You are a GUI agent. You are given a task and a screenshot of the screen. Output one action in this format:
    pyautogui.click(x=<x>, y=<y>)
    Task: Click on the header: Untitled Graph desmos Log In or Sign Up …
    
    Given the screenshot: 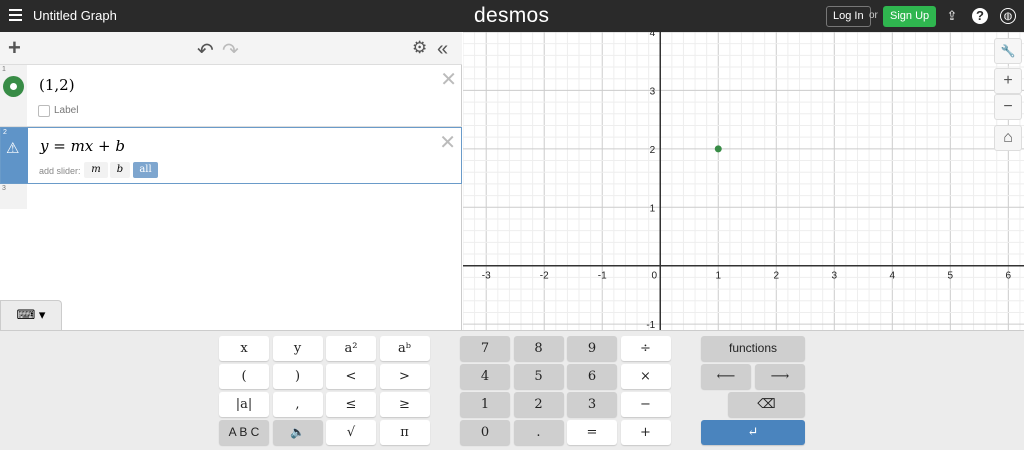 What is the action you would take?
    pyautogui.click(x=512, y=16)
    